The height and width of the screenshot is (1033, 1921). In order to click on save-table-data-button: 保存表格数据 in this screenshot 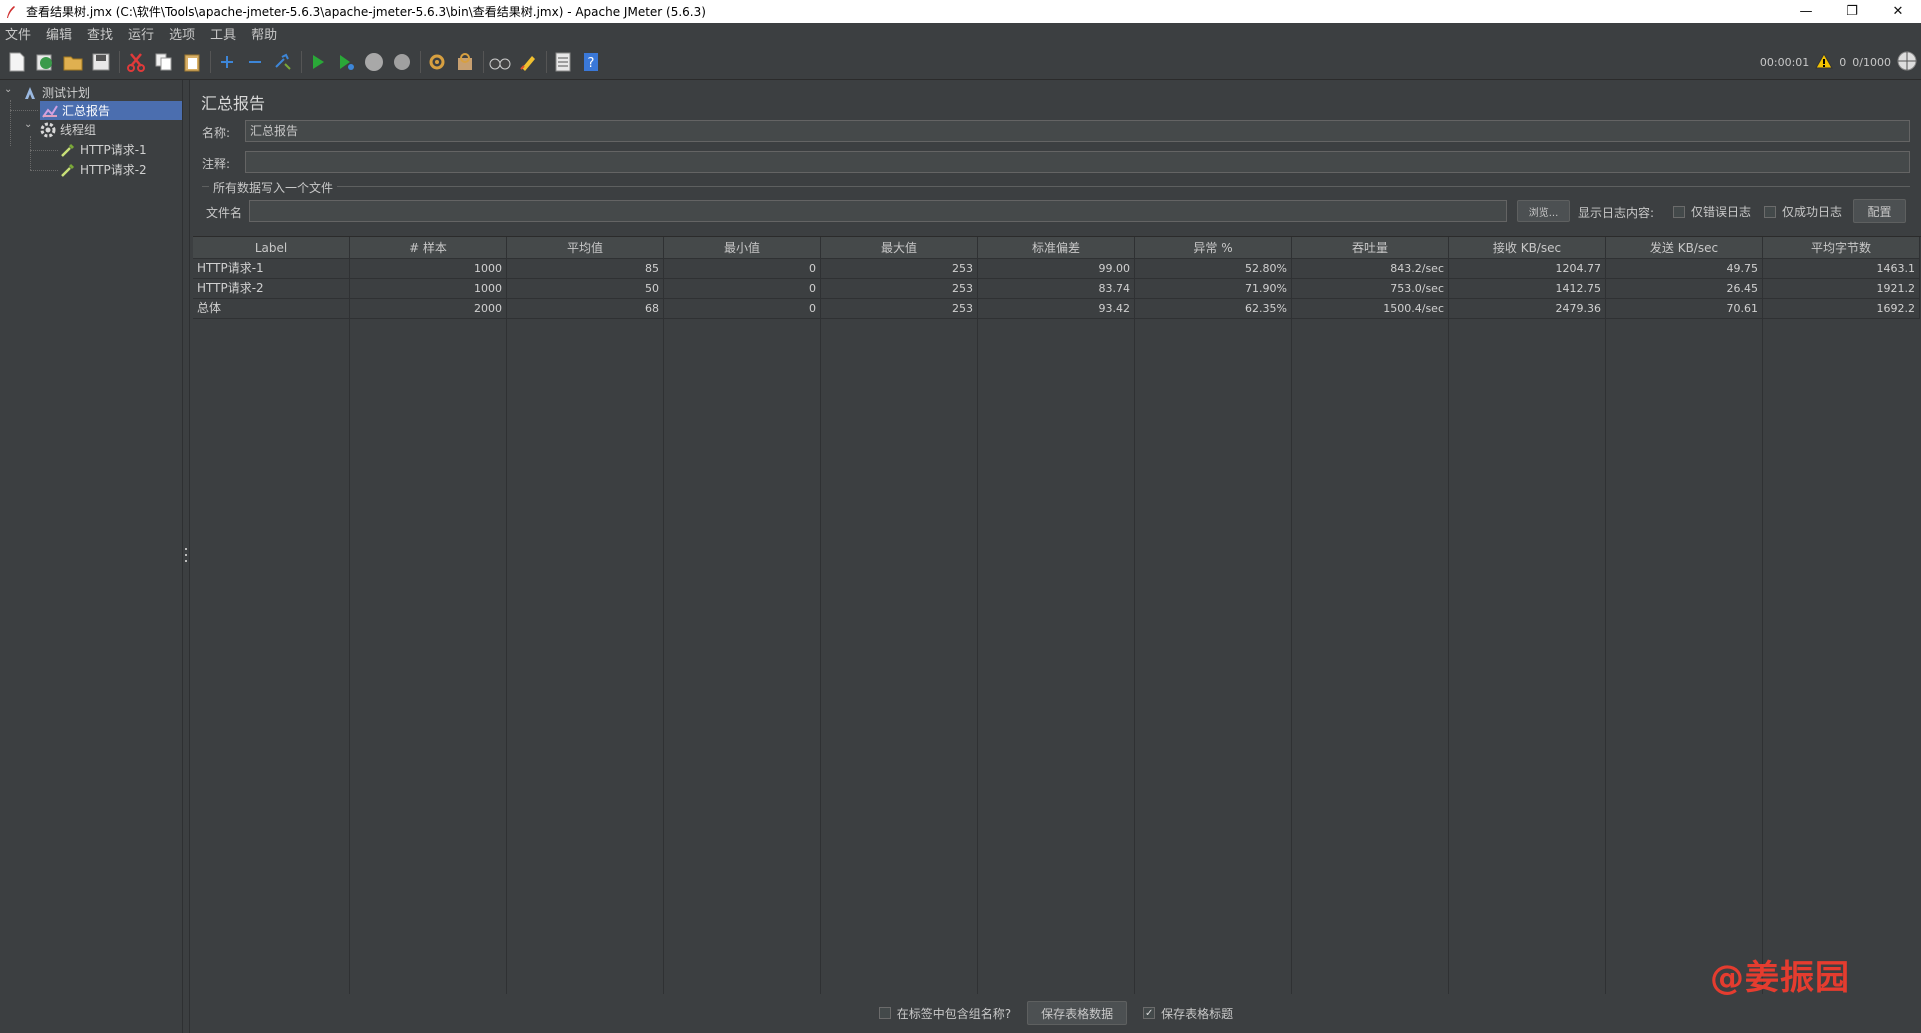, I will do `click(1077, 1013)`.